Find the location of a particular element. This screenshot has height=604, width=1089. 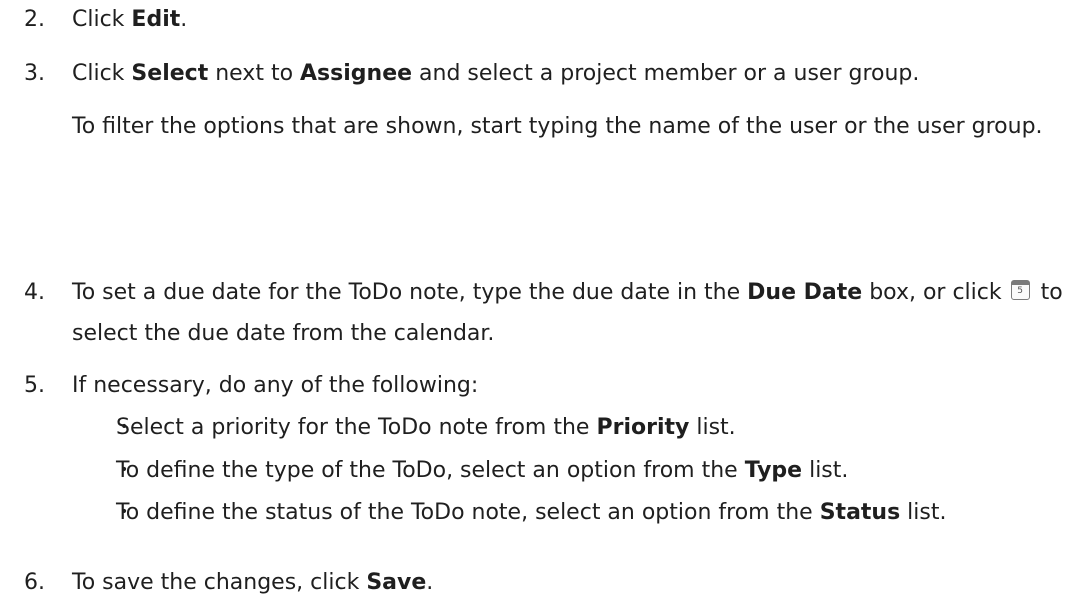

step-text: If necessary, do any of the following: is located at coordinates (275, 385).